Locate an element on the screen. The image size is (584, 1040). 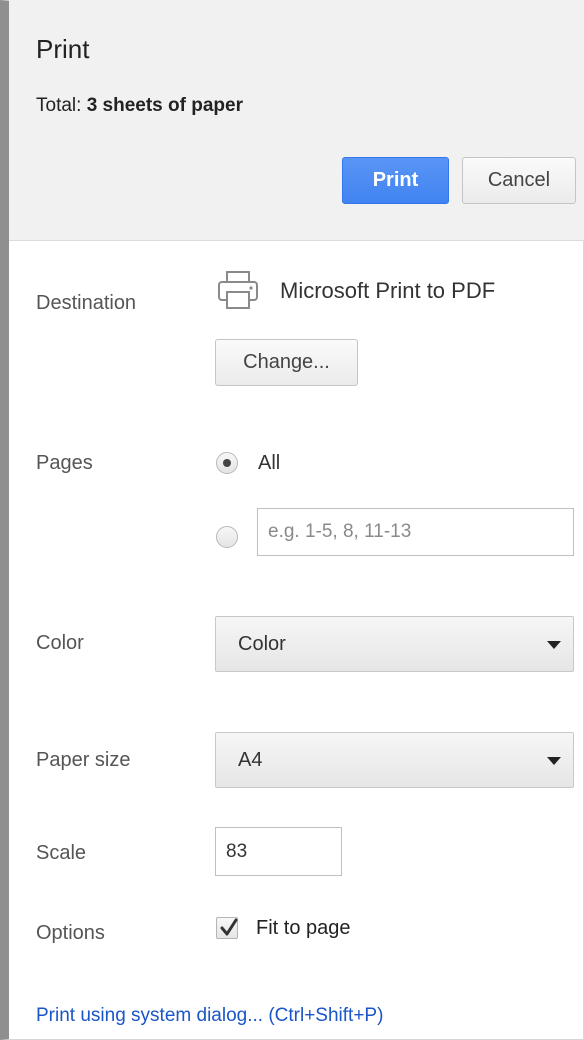
destination-printer-name: Microsoft Print to PDF is located at coordinates (388, 290).